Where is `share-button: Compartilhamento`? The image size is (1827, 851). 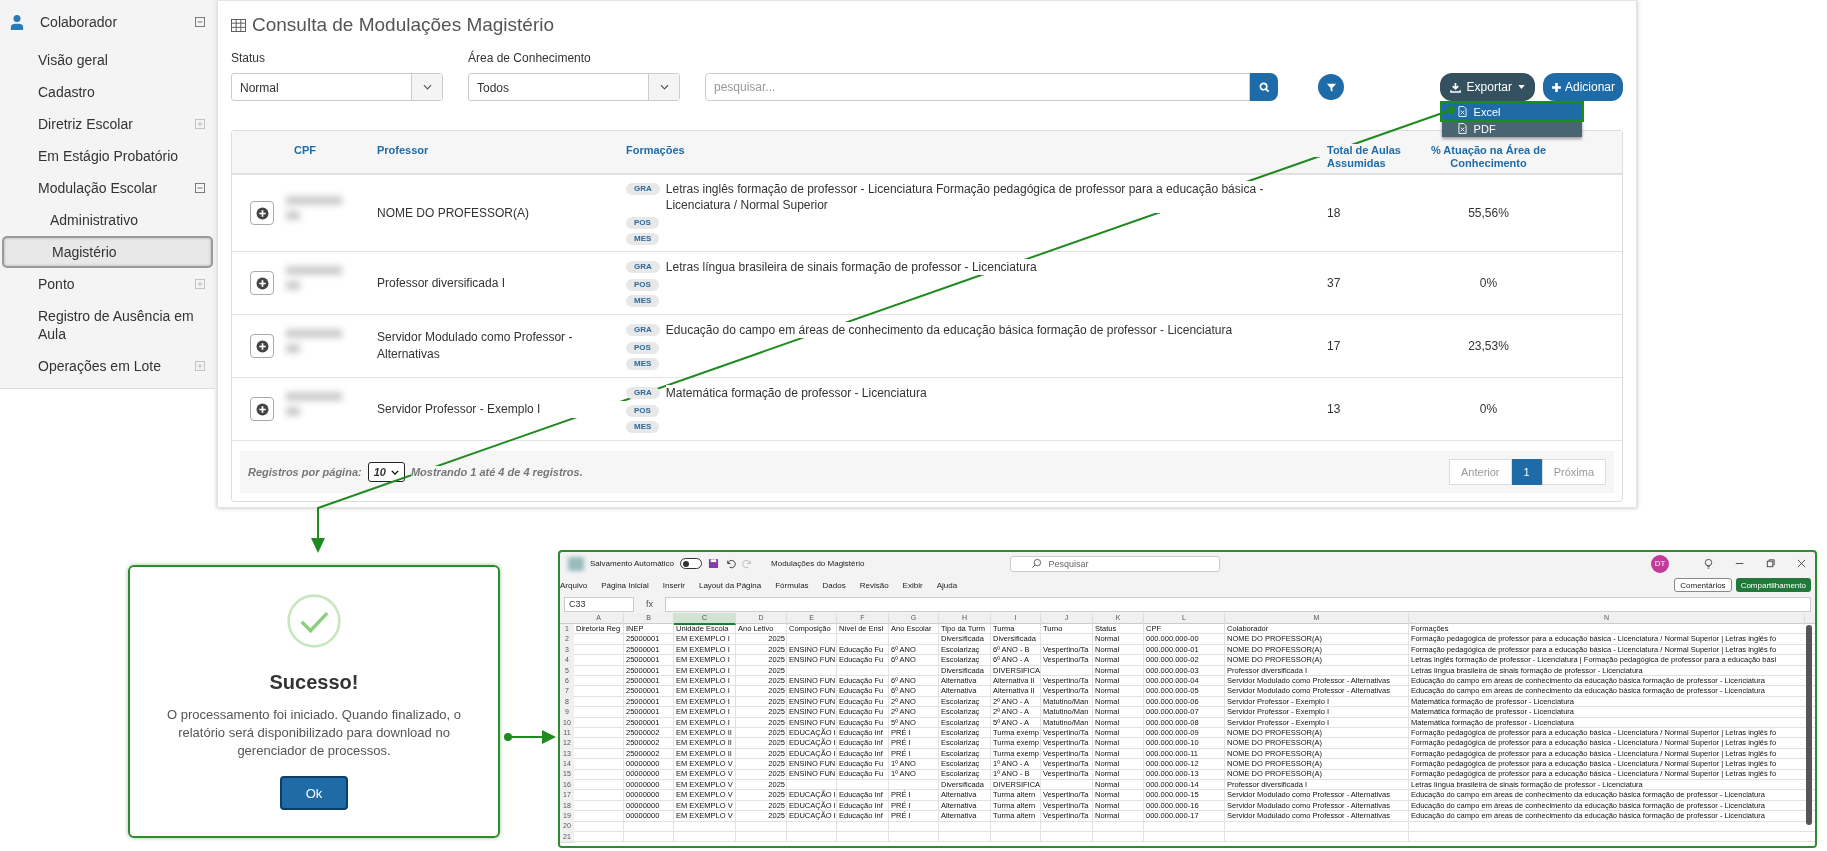 share-button: Compartilhamento is located at coordinates (1773, 585).